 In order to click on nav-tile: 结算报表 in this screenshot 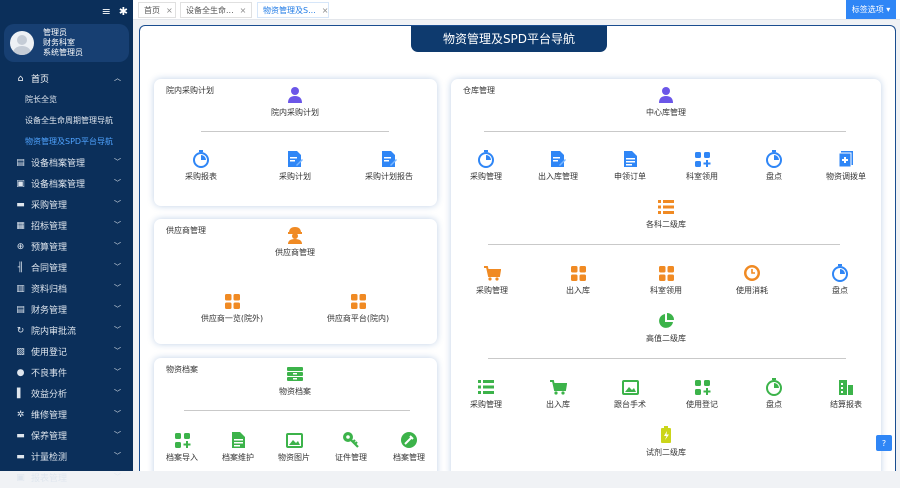, I will do `click(846, 394)`.